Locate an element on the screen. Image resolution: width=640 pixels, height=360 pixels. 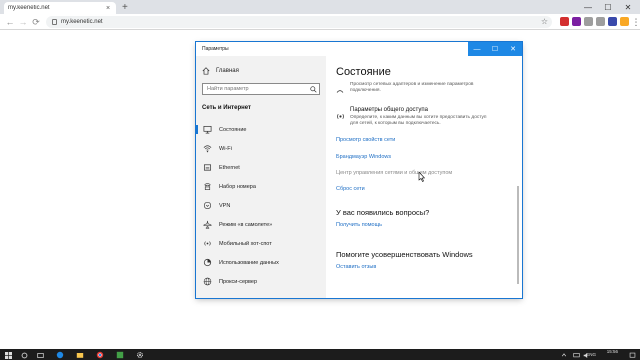
settings-icon is located at coordinates (140, 355).